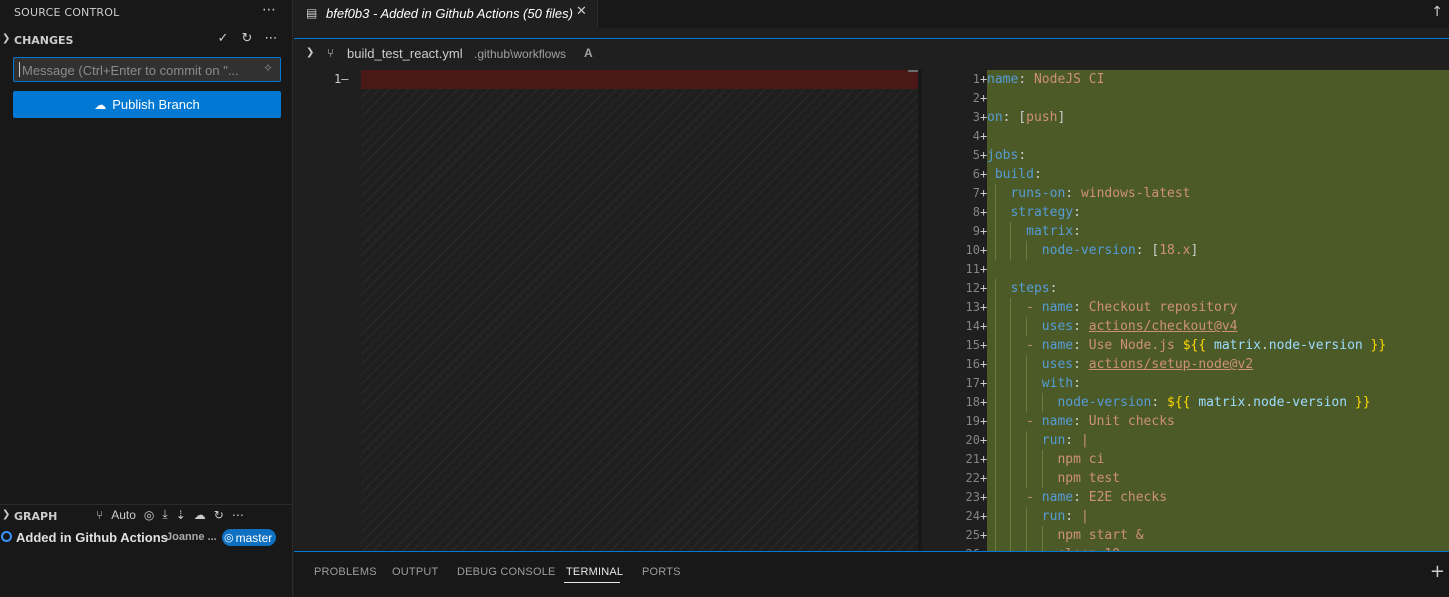  What do you see at coordinates (405, 53) in the screenshot?
I see `file-name: build_test_react.yml` at bounding box center [405, 53].